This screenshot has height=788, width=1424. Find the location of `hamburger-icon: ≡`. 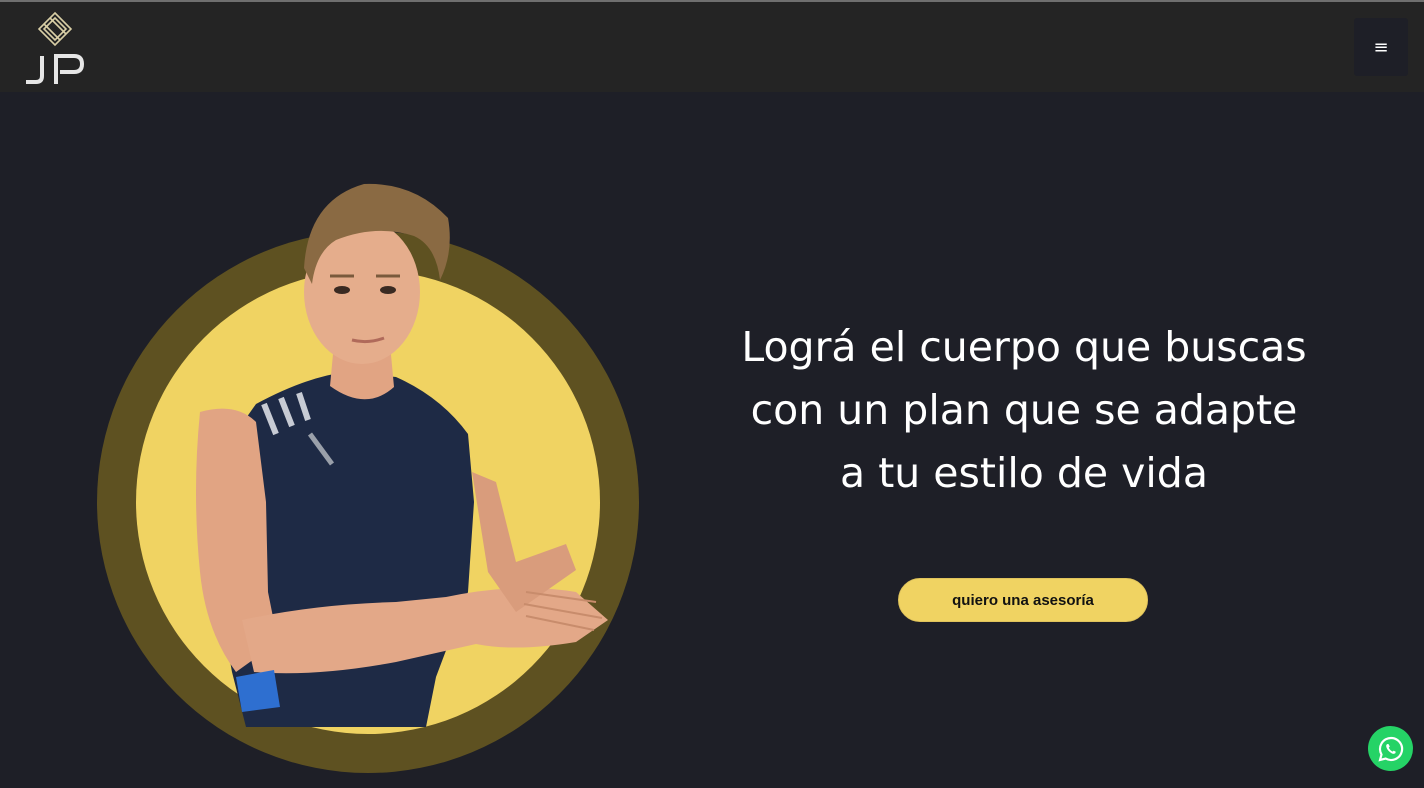

hamburger-icon: ≡ is located at coordinates (1381, 47).